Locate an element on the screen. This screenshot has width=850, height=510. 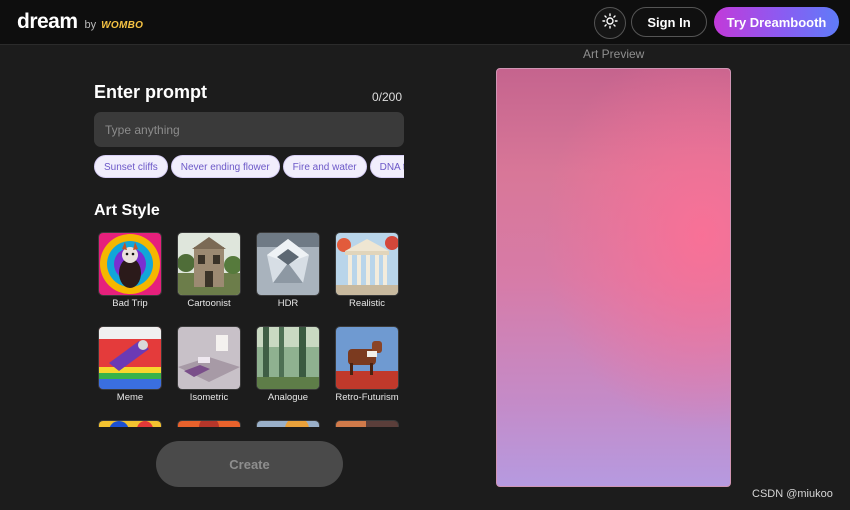
art-style-heading: Art Style is located at coordinates (127, 210).